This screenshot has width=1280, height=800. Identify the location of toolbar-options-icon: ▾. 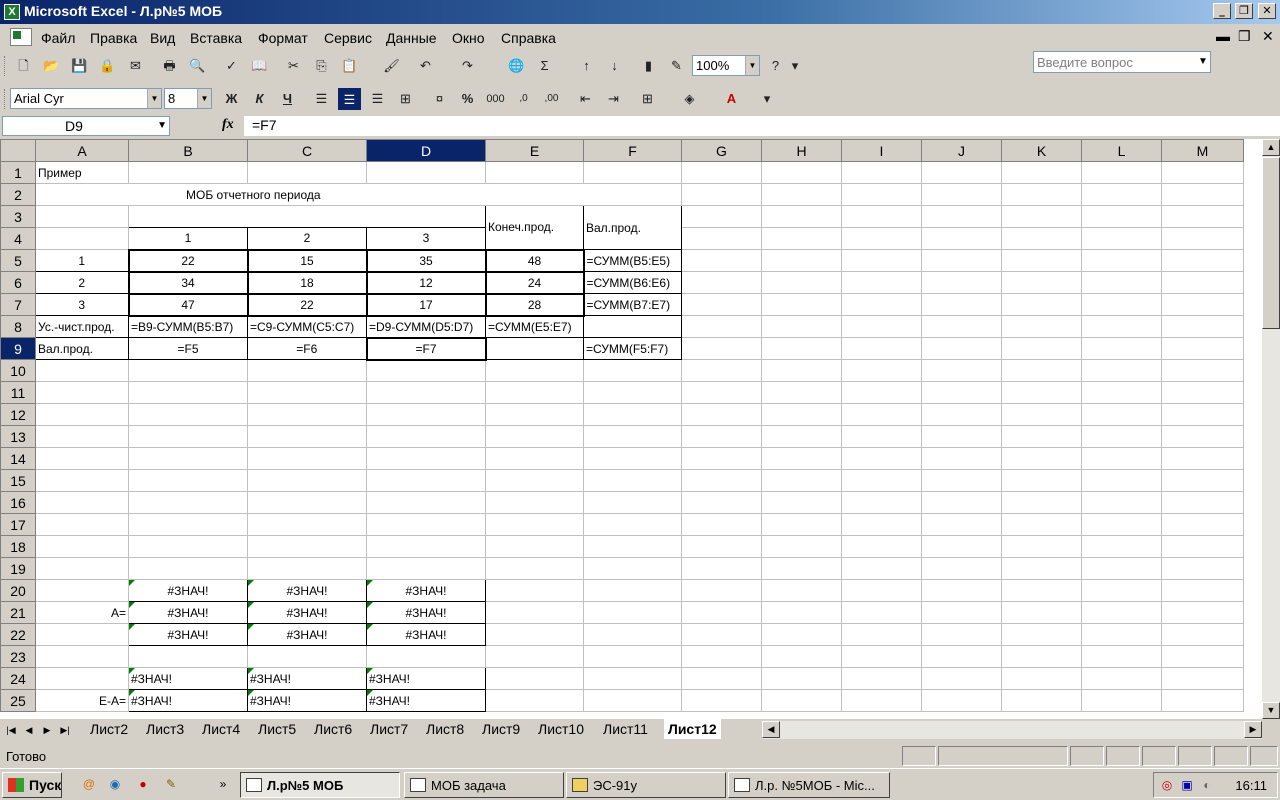
(795, 66).